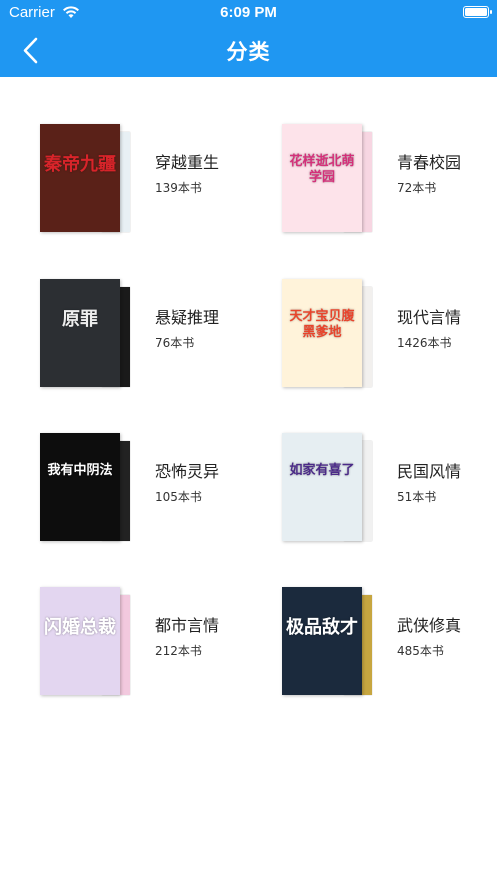 This screenshot has height=883, width=497. What do you see at coordinates (322, 641) in the screenshot?
I see `front-book-cover: 极品敌才` at bounding box center [322, 641].